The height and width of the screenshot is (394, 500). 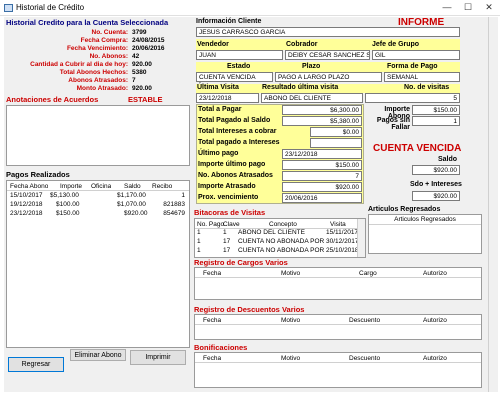 What do you see at coordinates (131, 195) in the screenshot?
I see `cell-saldo: $1,170.00` at bounding box center [131, 195].